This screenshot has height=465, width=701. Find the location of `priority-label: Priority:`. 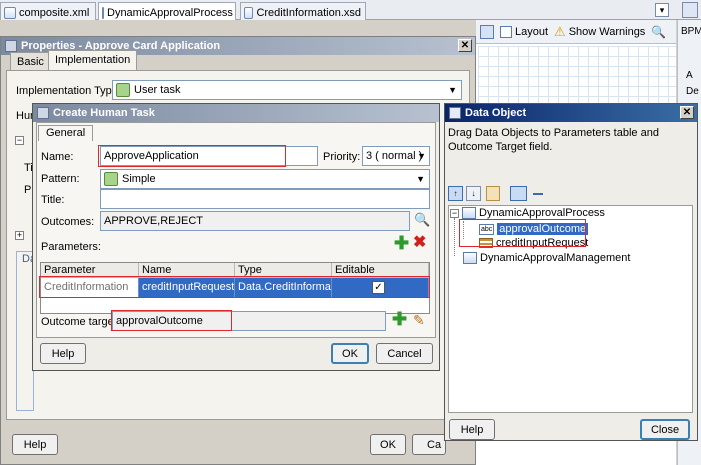

priority-label: Priority: is located at coordinates (342, 157).